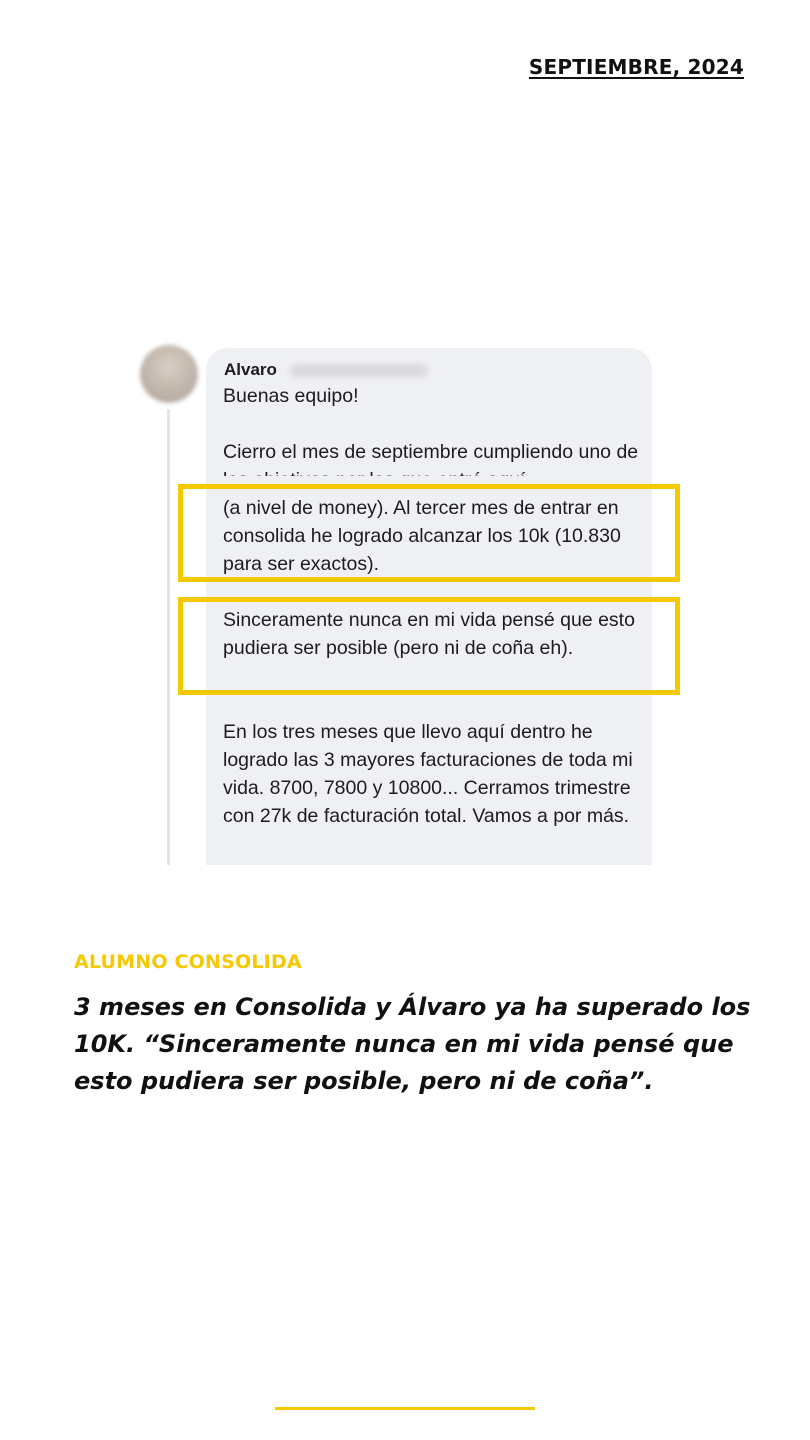 The width and height of the screenshot is (810, 1440). I want to click on avatar, so click(169, 374).